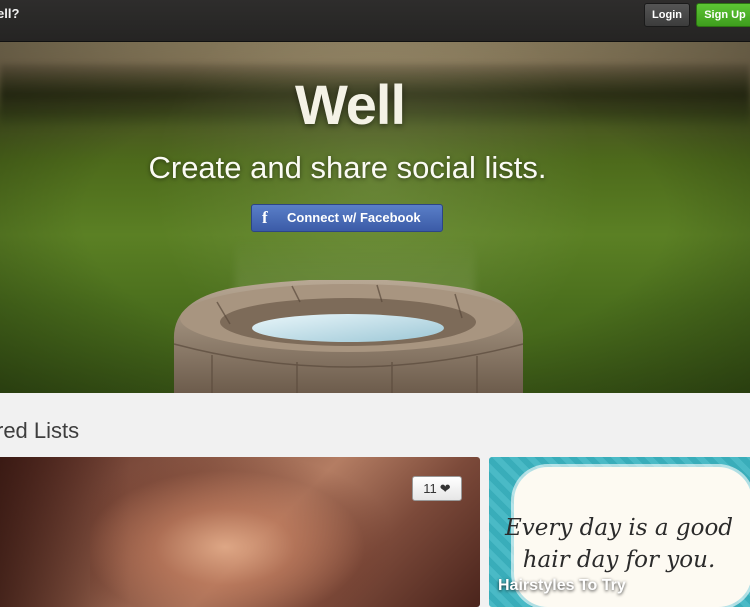 The width and height of the screenshot is (750, 607). I want to click on site-brand: ell?, so click(9, 13).